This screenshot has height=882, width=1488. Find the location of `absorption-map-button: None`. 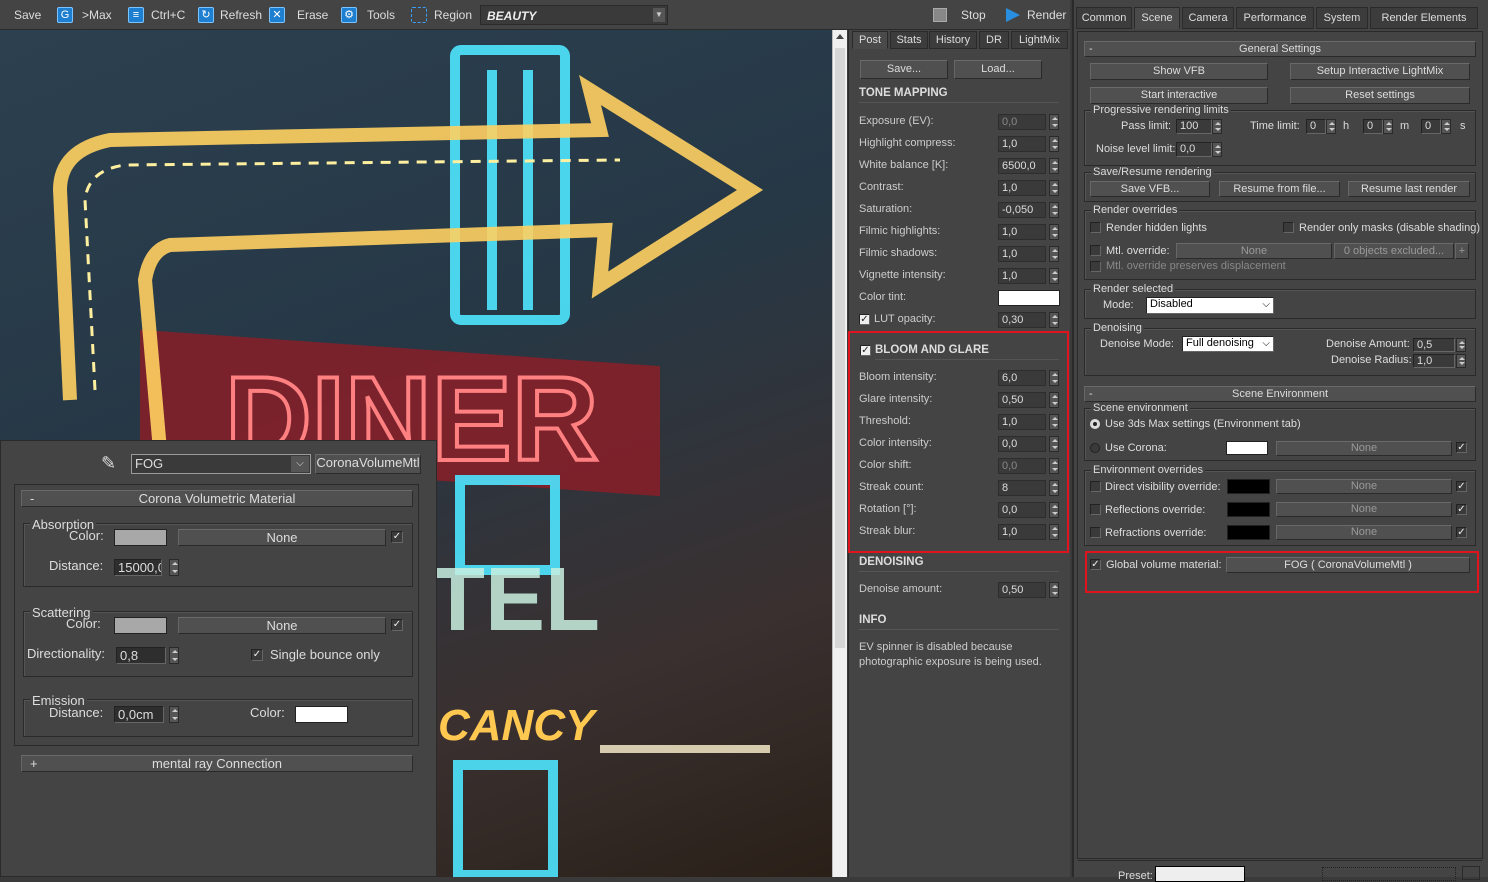

absorption-map-button: None is located at coordinates (282, 537).